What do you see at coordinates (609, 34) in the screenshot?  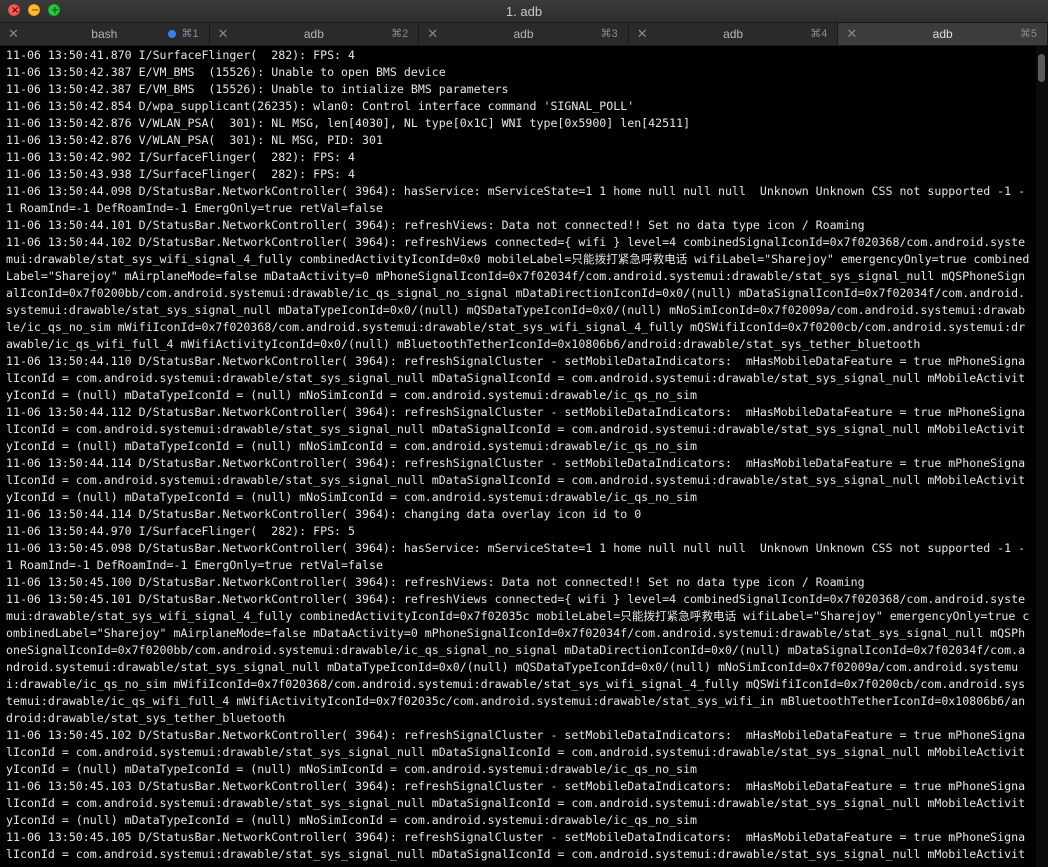 I see `tab-shortcut: ⌘3` at bounding box center [609, 34].